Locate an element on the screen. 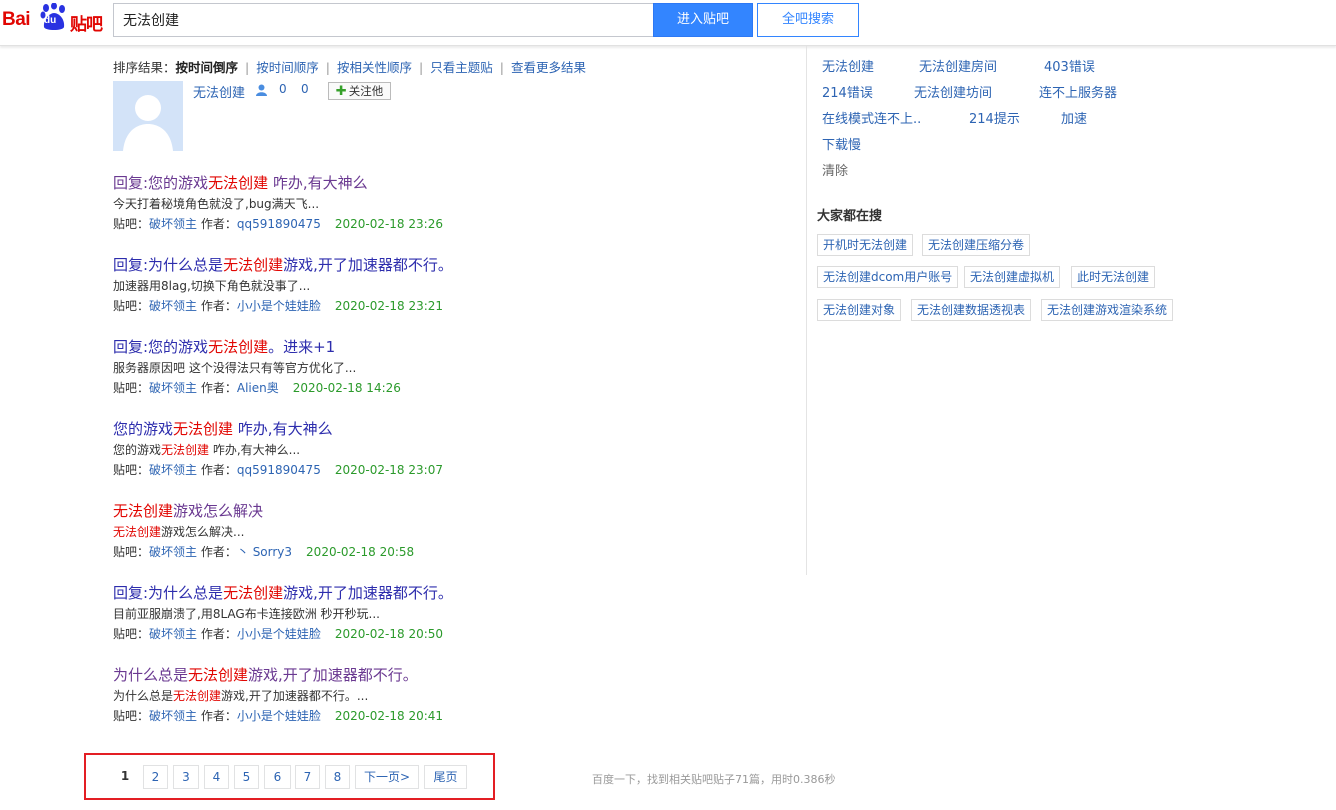 This screenshot has width=1336, height=810. avatar is located at coordinates (148, 116).